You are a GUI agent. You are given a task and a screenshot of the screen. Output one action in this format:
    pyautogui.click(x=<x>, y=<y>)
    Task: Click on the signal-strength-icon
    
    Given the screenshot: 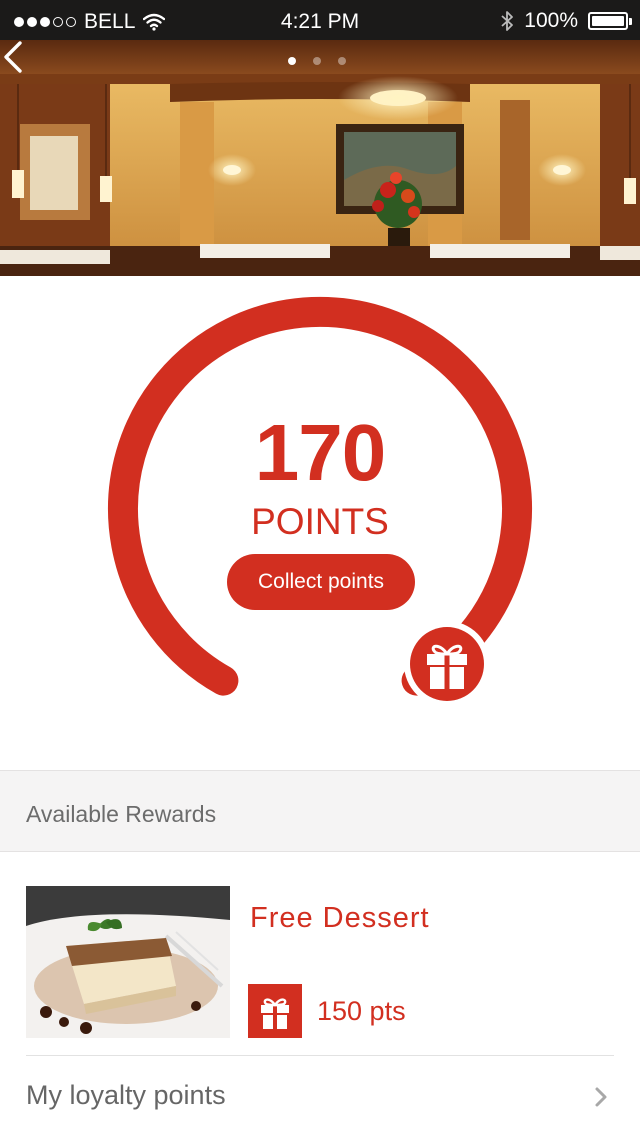 What is the action you would take?
    pyautogui.click(x=45, y=22)
    